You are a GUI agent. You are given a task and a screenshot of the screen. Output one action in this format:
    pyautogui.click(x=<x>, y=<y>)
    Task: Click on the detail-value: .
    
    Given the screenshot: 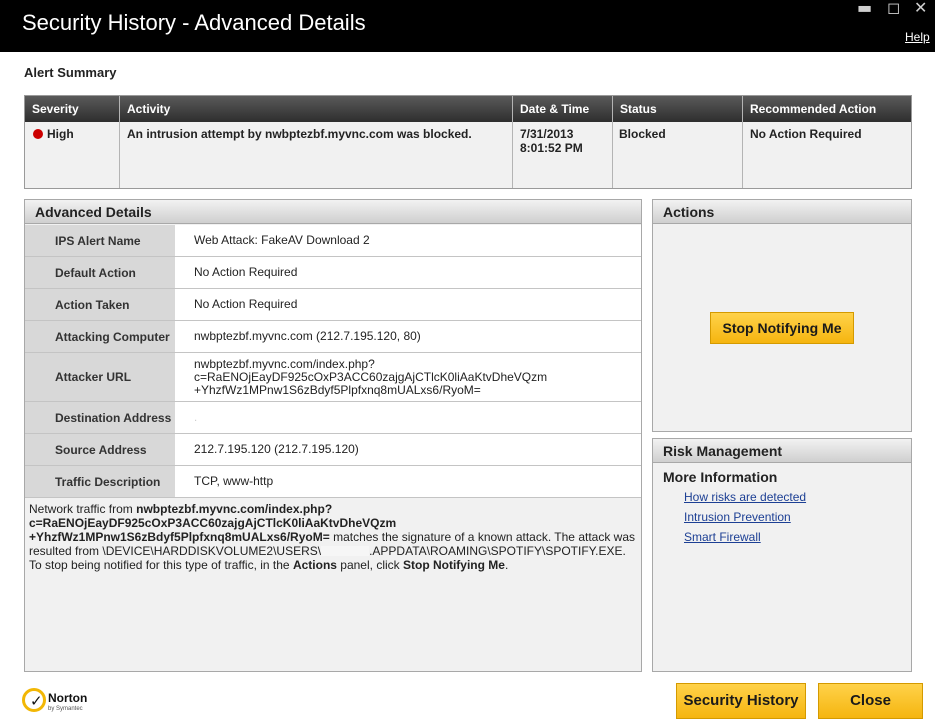 What is the action you would take?
    pyautogui.click(x=408, y=417)
    